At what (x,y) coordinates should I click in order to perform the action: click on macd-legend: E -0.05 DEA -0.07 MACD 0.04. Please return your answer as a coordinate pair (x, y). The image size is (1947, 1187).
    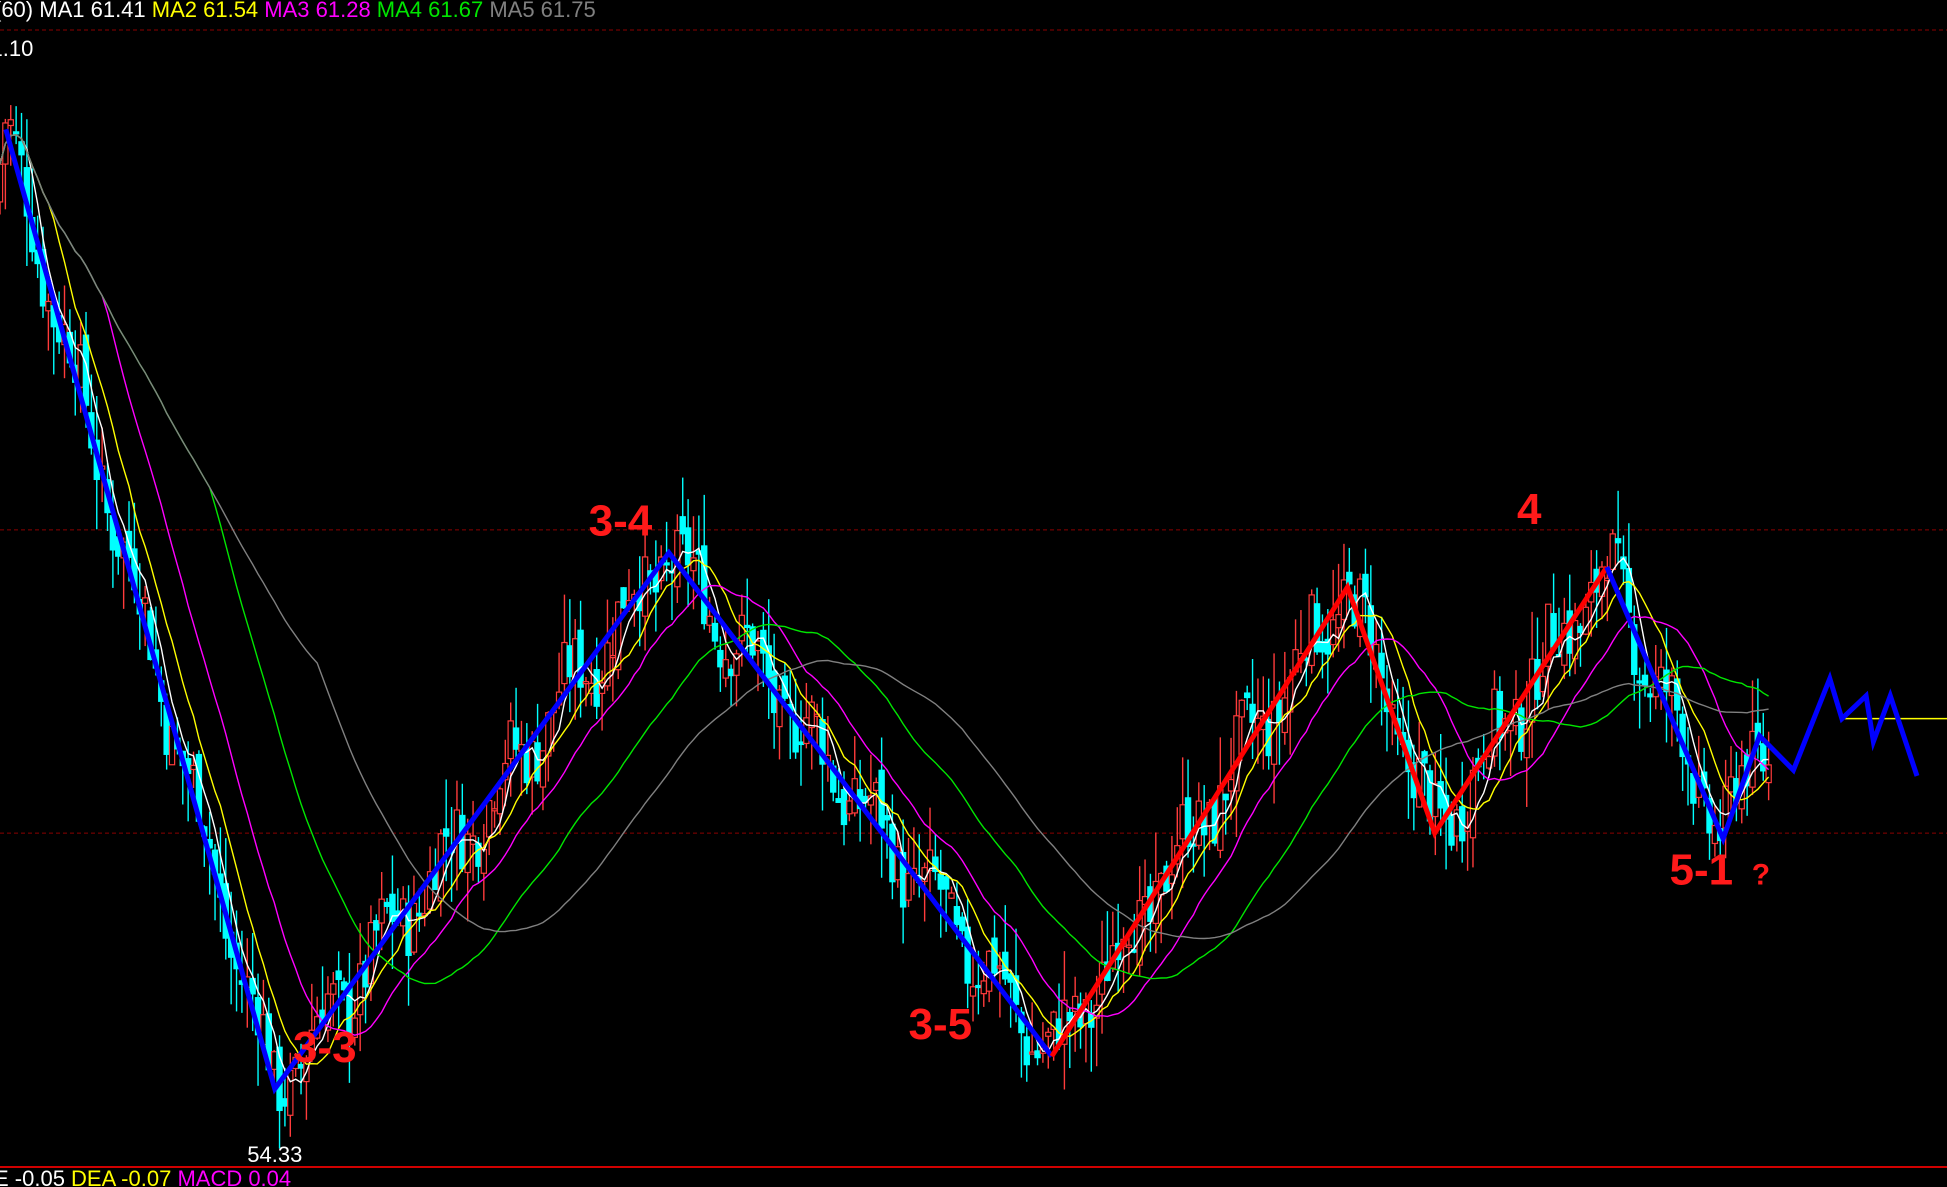
    Looking at the image, I should click on (145, 1176).